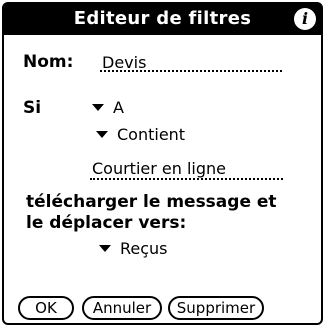 The width and height of the screenshot is (329, 331). I want to click on field-picker-value: A, so click(118, 107).